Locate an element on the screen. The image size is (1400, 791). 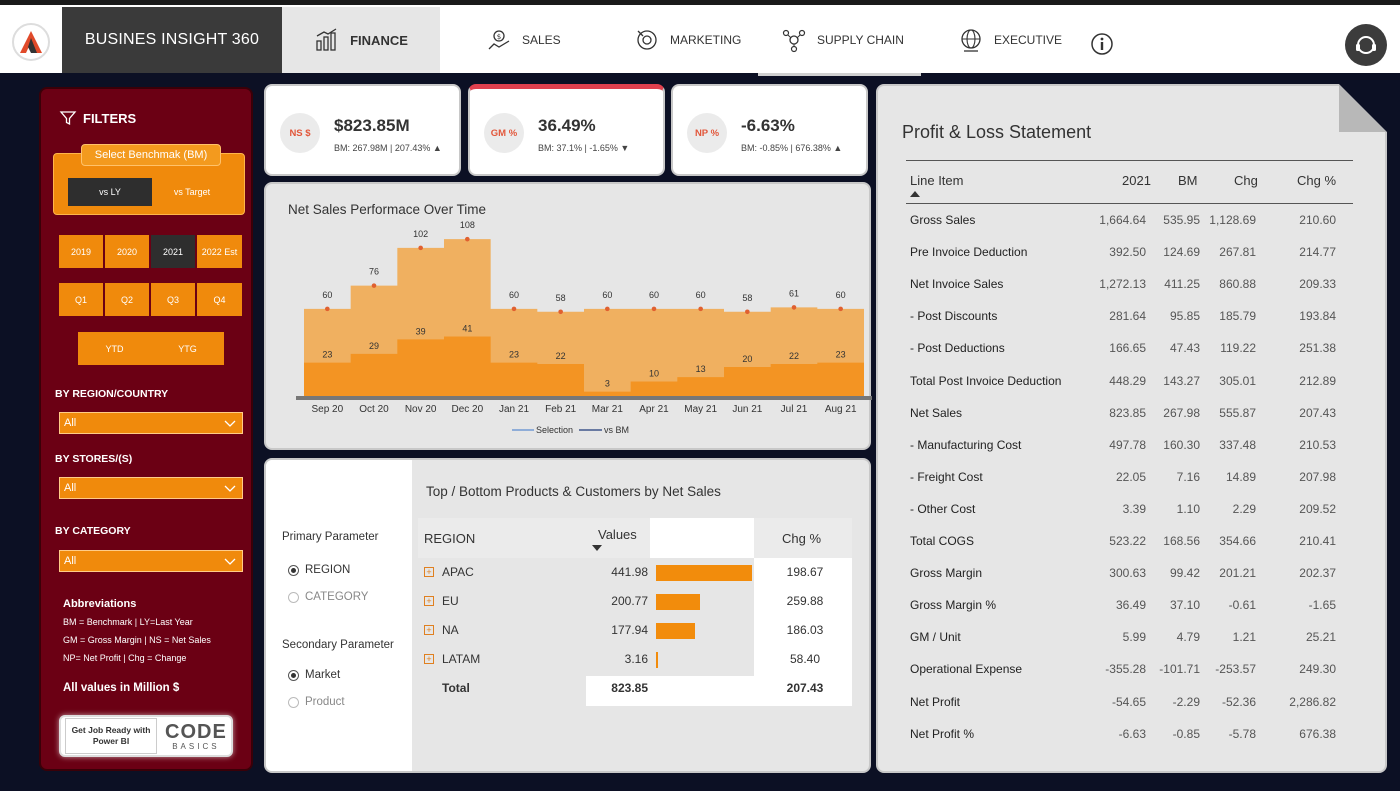
radio-market: Market is located at coordinates (314, 675).